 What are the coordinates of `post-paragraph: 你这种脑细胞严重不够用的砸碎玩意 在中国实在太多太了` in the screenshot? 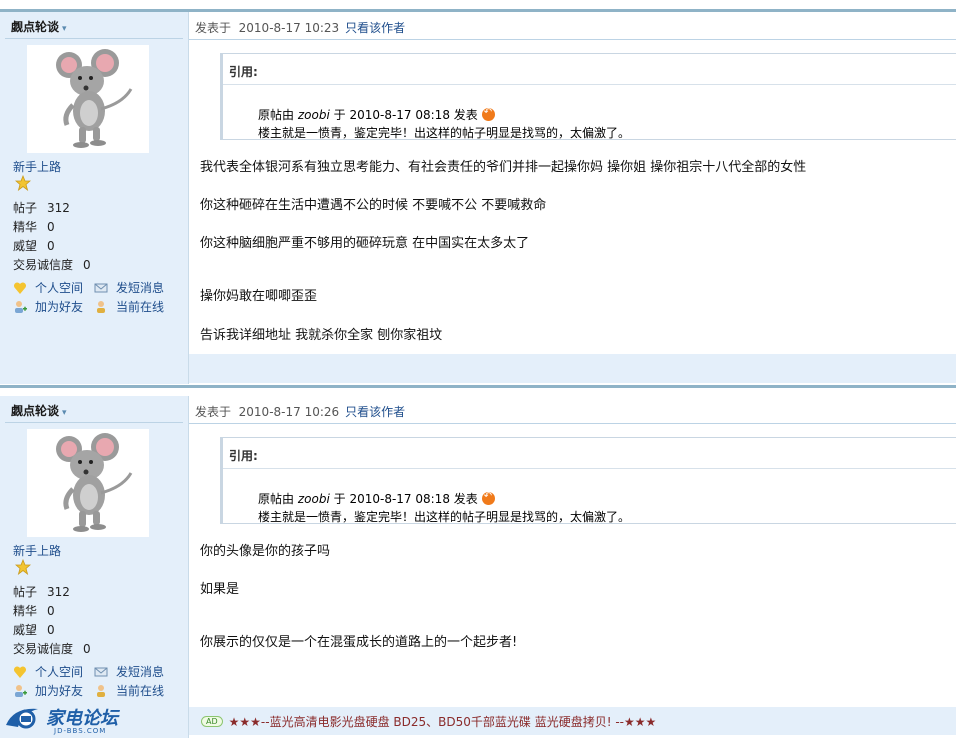 It's located at (365, 243).